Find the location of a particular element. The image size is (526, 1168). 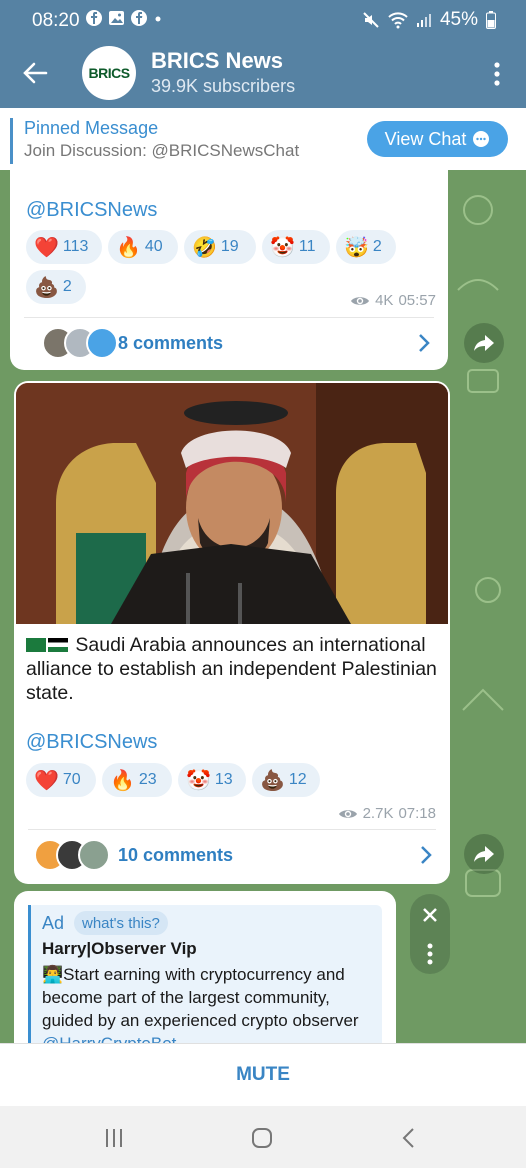

chat-bubble-icon is located at coordinates (481, 139).